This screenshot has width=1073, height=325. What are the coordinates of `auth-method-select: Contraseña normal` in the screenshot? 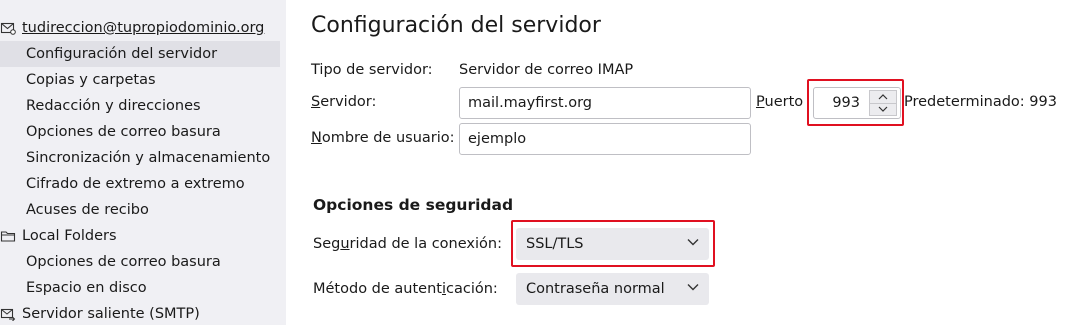 It's located at (612, 289).